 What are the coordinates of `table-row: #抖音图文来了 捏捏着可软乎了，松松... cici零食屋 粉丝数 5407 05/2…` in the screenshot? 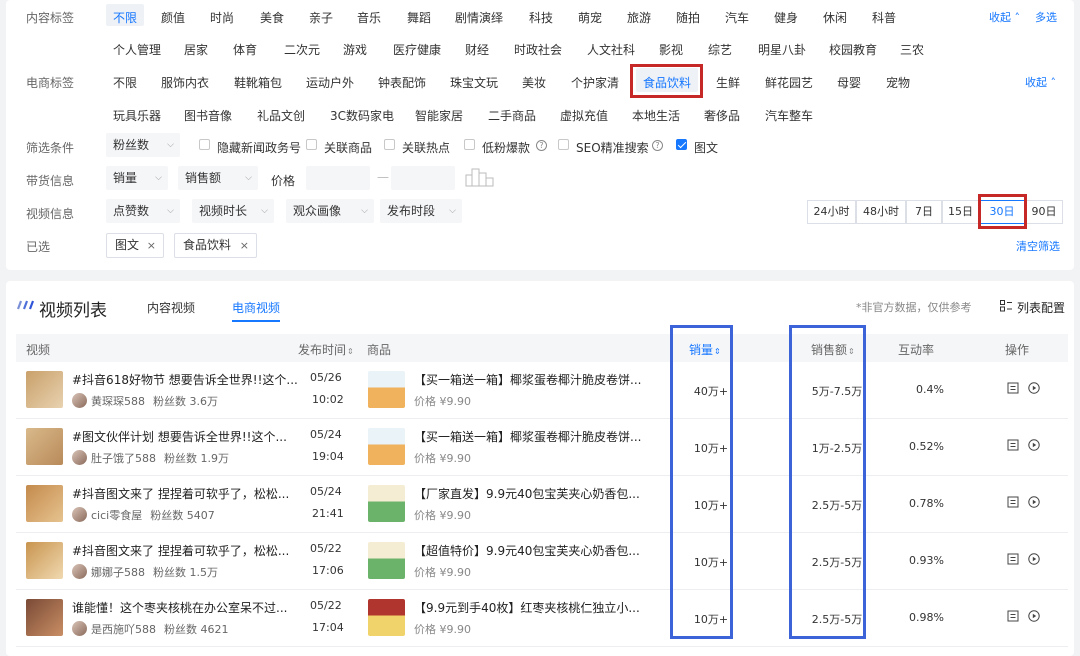 It's located at (542, 504).